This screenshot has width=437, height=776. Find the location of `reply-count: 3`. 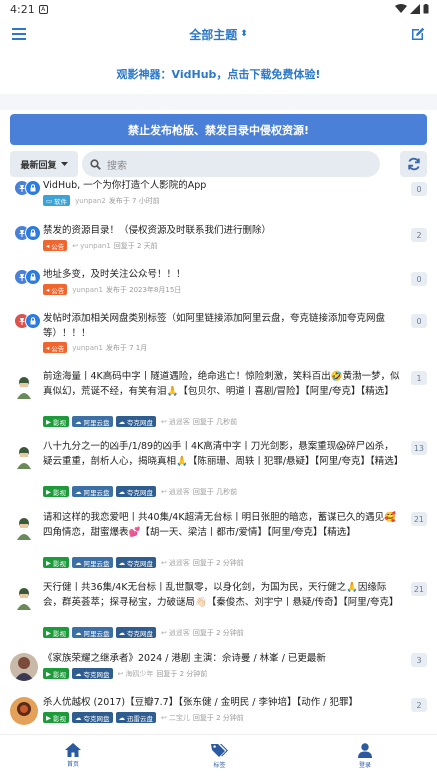

reply-count: 3 is located at coordinates (419, 660).